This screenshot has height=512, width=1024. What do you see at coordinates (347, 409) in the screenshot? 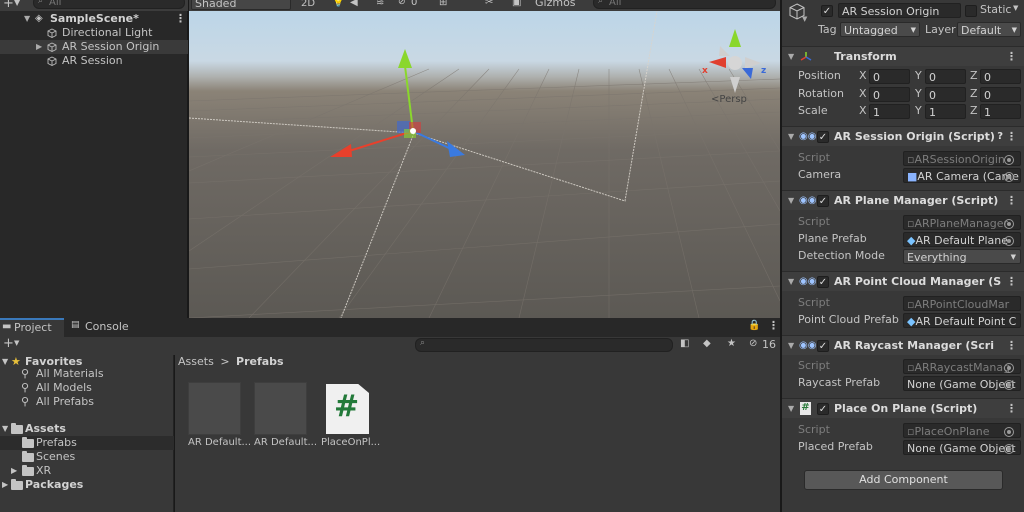
I see `csharp-script-asset: #` at bounding box center [347, 409].